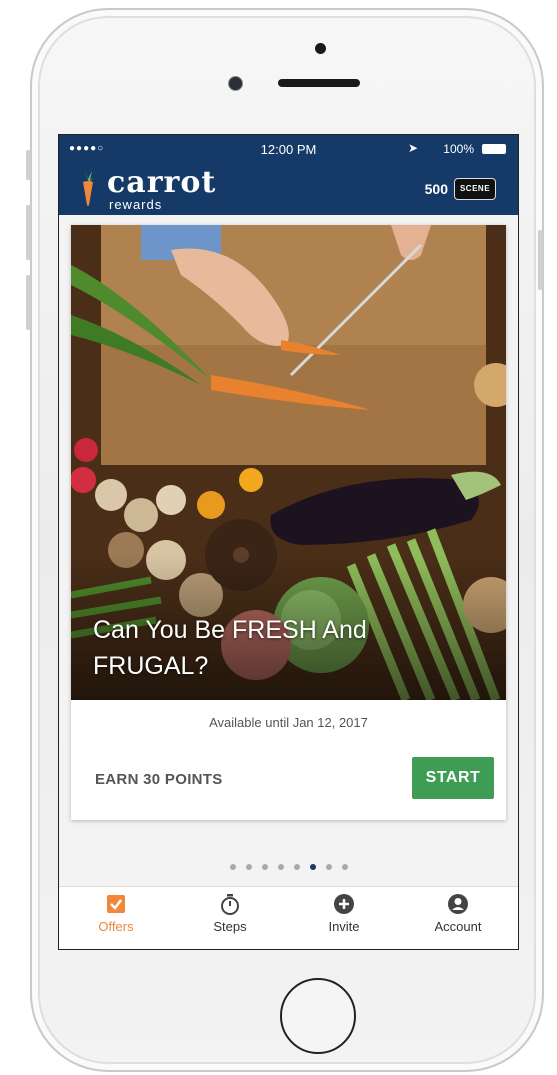 Image resolution: width=557 pixels, height=1075 pixels. Describe the element at coordinates (288, 866) in the screenshot. I see `pagination-dots` at that location.